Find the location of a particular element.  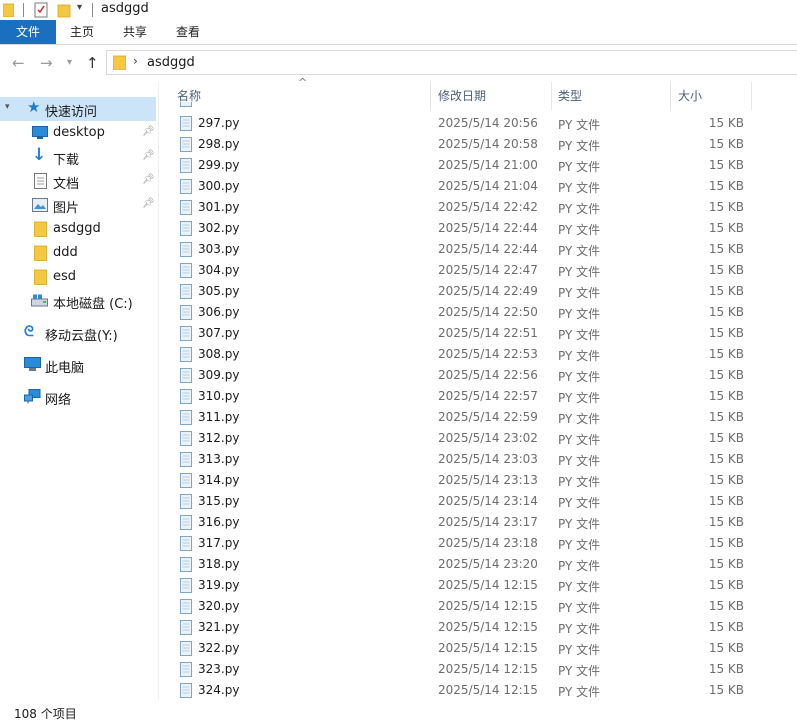

sidebar-item-this-pc: 此电脑 is located at coordinates (78, 365).